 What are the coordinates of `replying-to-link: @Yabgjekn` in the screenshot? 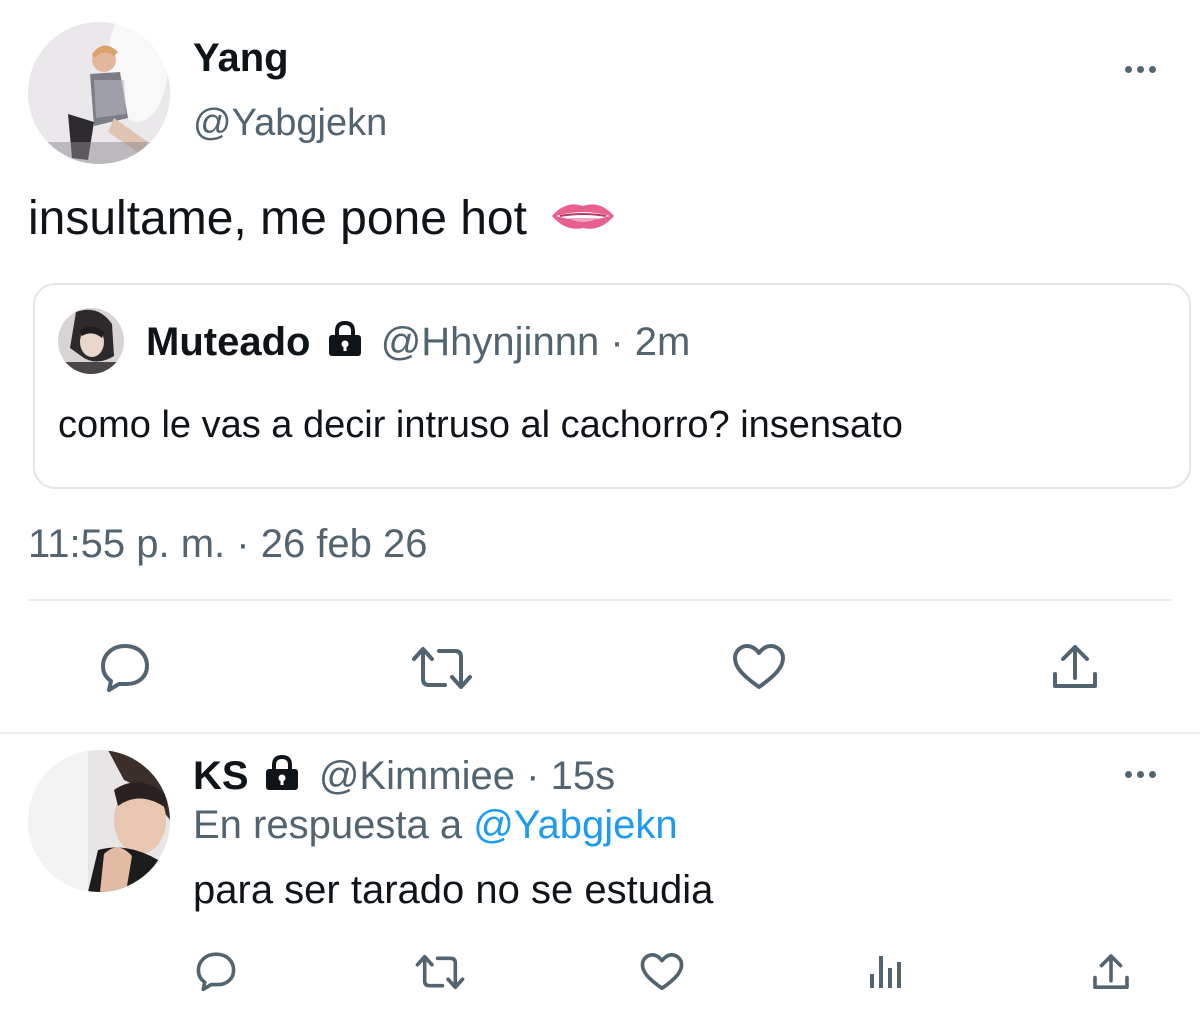 It's located at (575, 825).